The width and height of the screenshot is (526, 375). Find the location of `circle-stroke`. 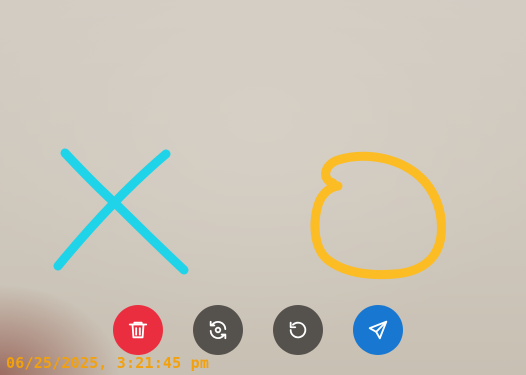

circle-stroke is located at coordinates (378, 215).